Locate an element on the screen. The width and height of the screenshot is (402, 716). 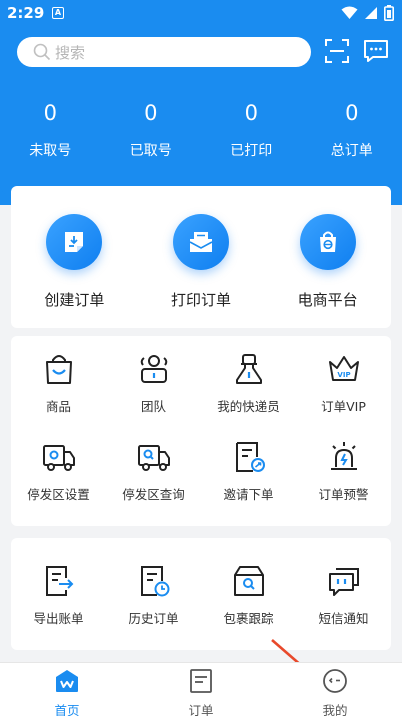
stat-numbered: 0 已取号 is located at coordinates (151, 129).